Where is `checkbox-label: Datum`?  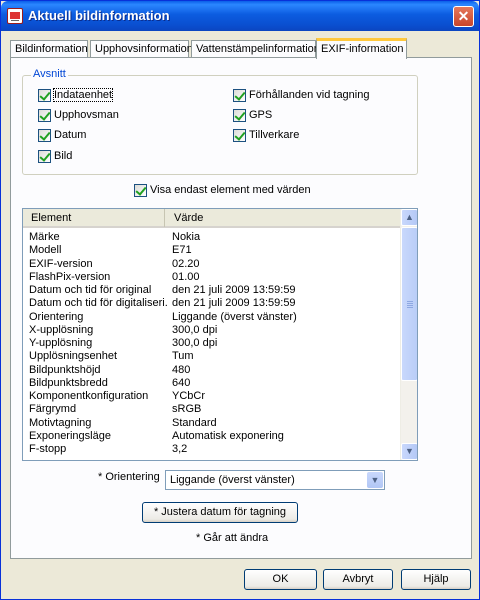 checkbox-label: Datum is located at coordinates (70, 135).